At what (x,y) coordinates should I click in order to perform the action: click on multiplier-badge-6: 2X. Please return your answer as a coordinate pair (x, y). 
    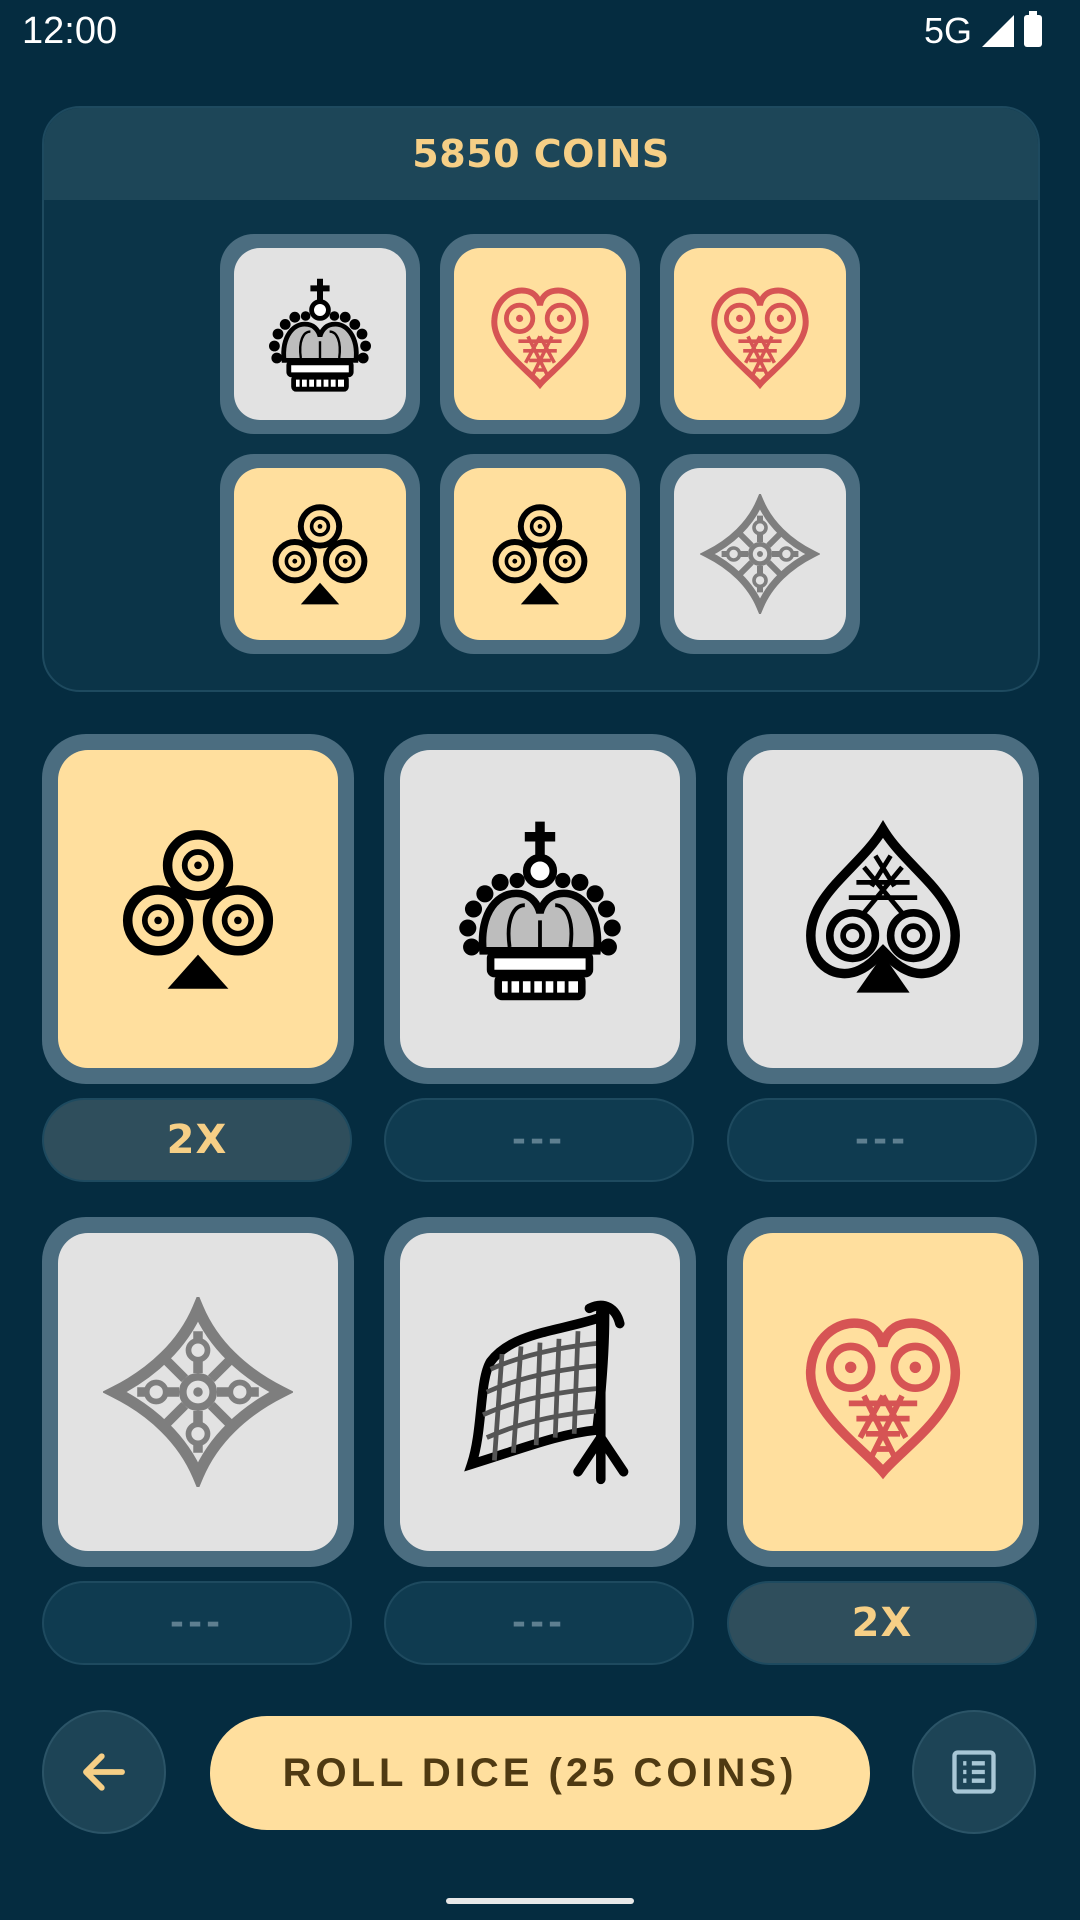
    Looking at the image, I should click on (882, 1623).